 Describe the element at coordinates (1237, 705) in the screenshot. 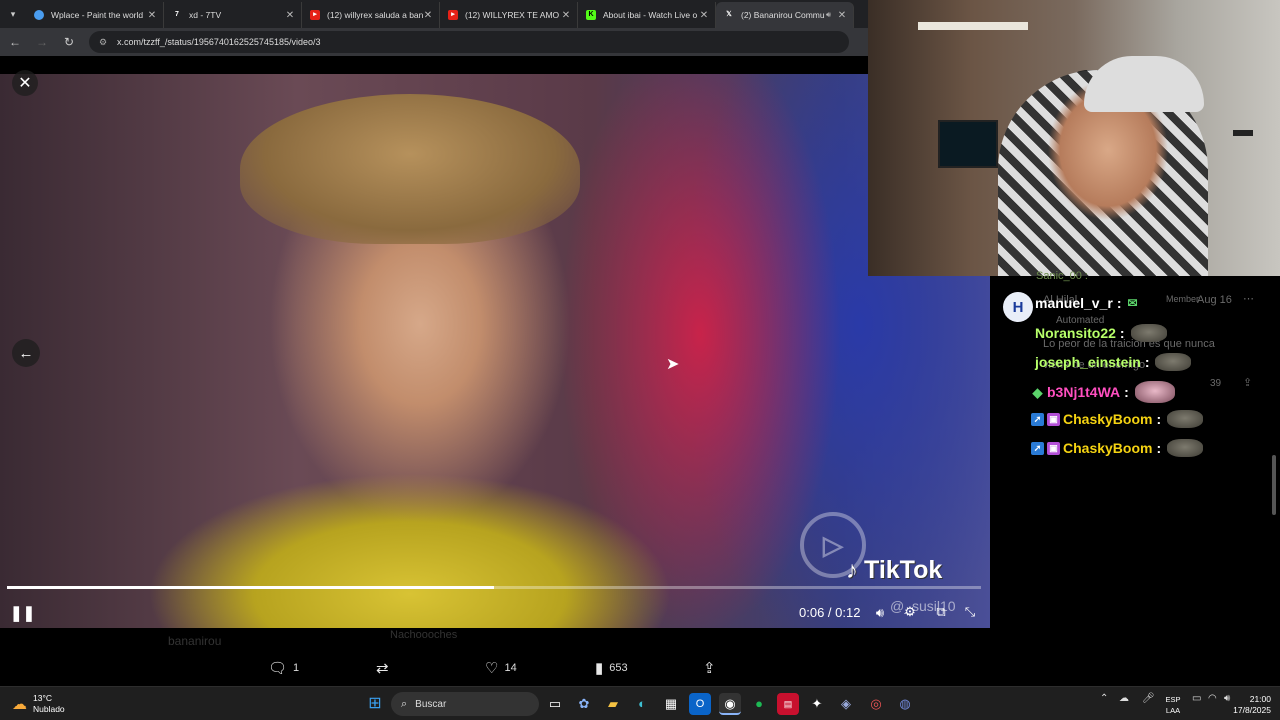

I see `taskbar-clock: 21:00 17/8/2025` at that location.